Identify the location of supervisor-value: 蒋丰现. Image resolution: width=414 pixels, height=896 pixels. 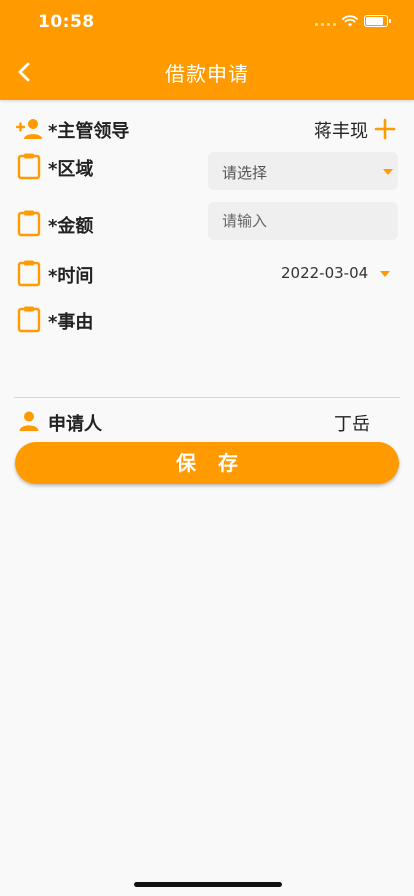
(341, 130).